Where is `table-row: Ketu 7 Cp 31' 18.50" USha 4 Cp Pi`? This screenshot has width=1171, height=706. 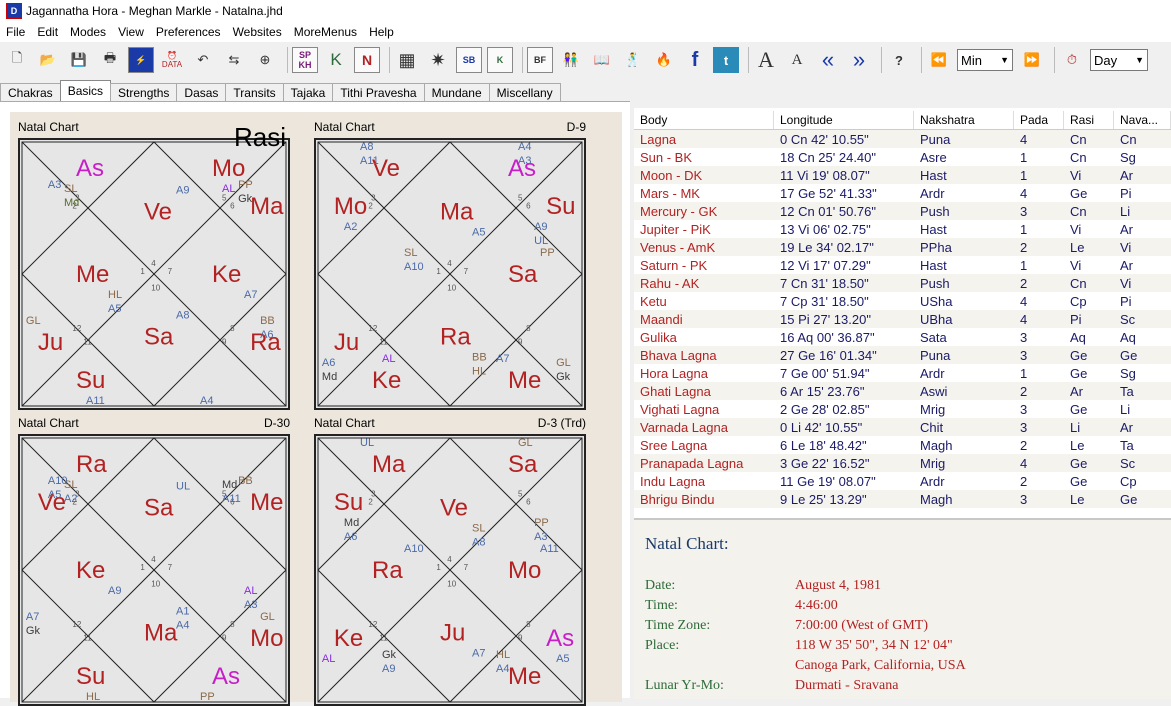 table-row: Ketu 7 Cp 31' 18.50" USha 4 Cp Pi is located at coordinates (902, 301).